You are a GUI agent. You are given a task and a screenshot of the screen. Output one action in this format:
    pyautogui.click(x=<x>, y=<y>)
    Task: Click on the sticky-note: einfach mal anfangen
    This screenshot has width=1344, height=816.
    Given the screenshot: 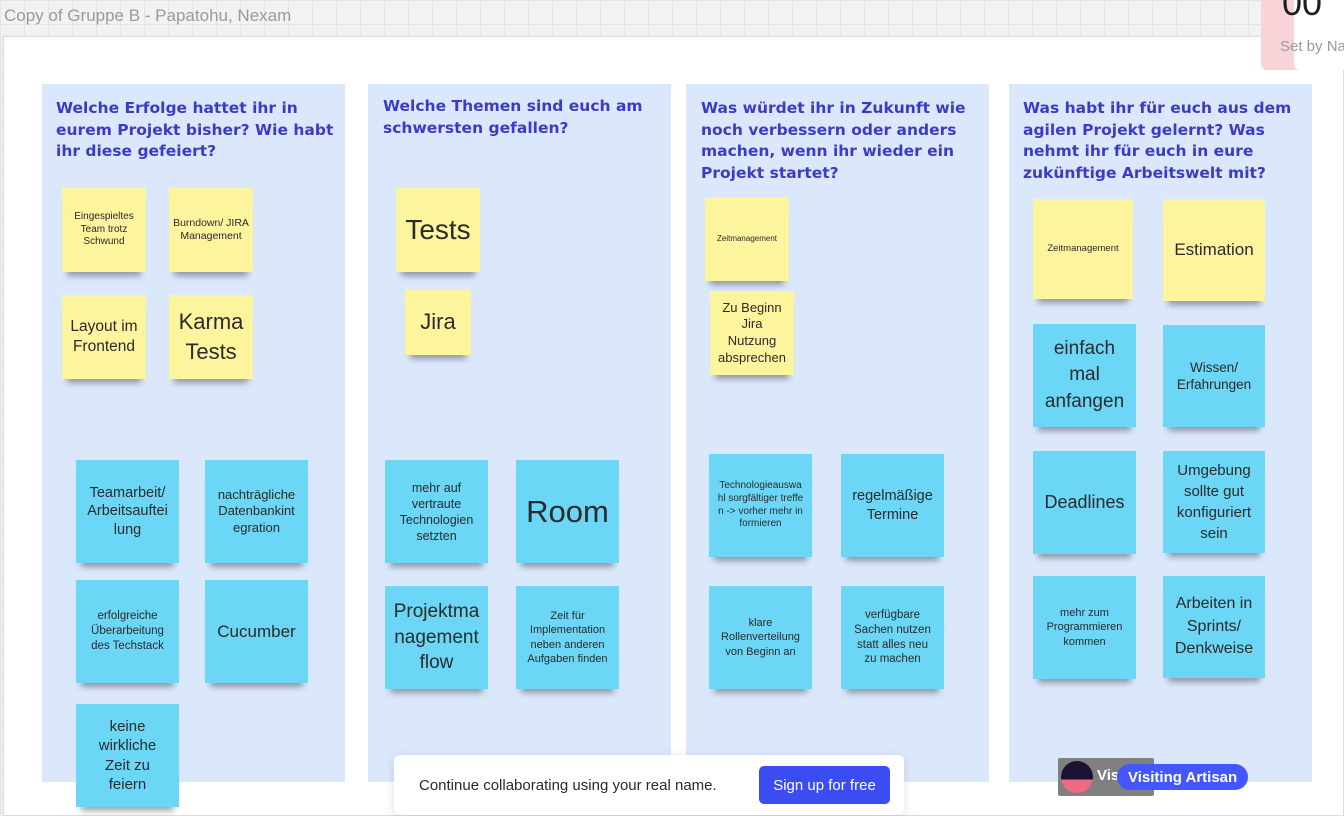 What is the action you would take?
    pyautogui.click(x=1084, y=375)
    